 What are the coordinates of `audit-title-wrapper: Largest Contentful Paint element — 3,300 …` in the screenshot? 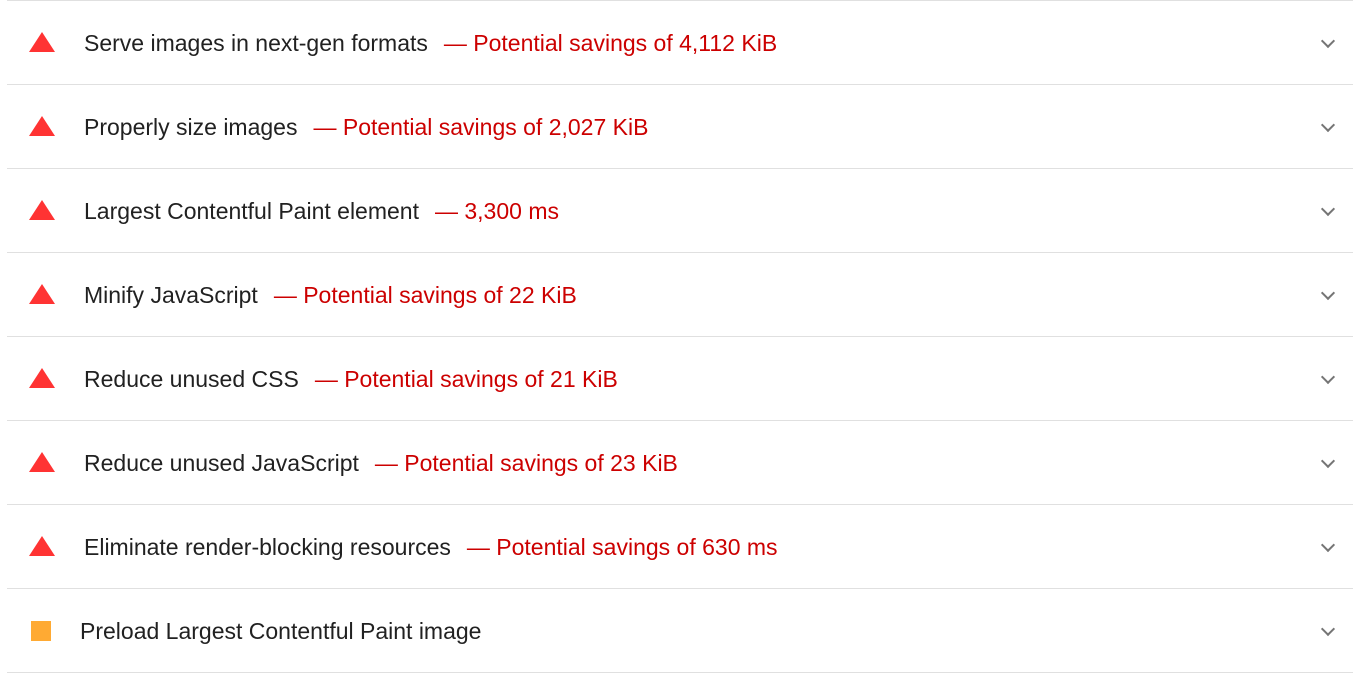 It's located at (321, 211).